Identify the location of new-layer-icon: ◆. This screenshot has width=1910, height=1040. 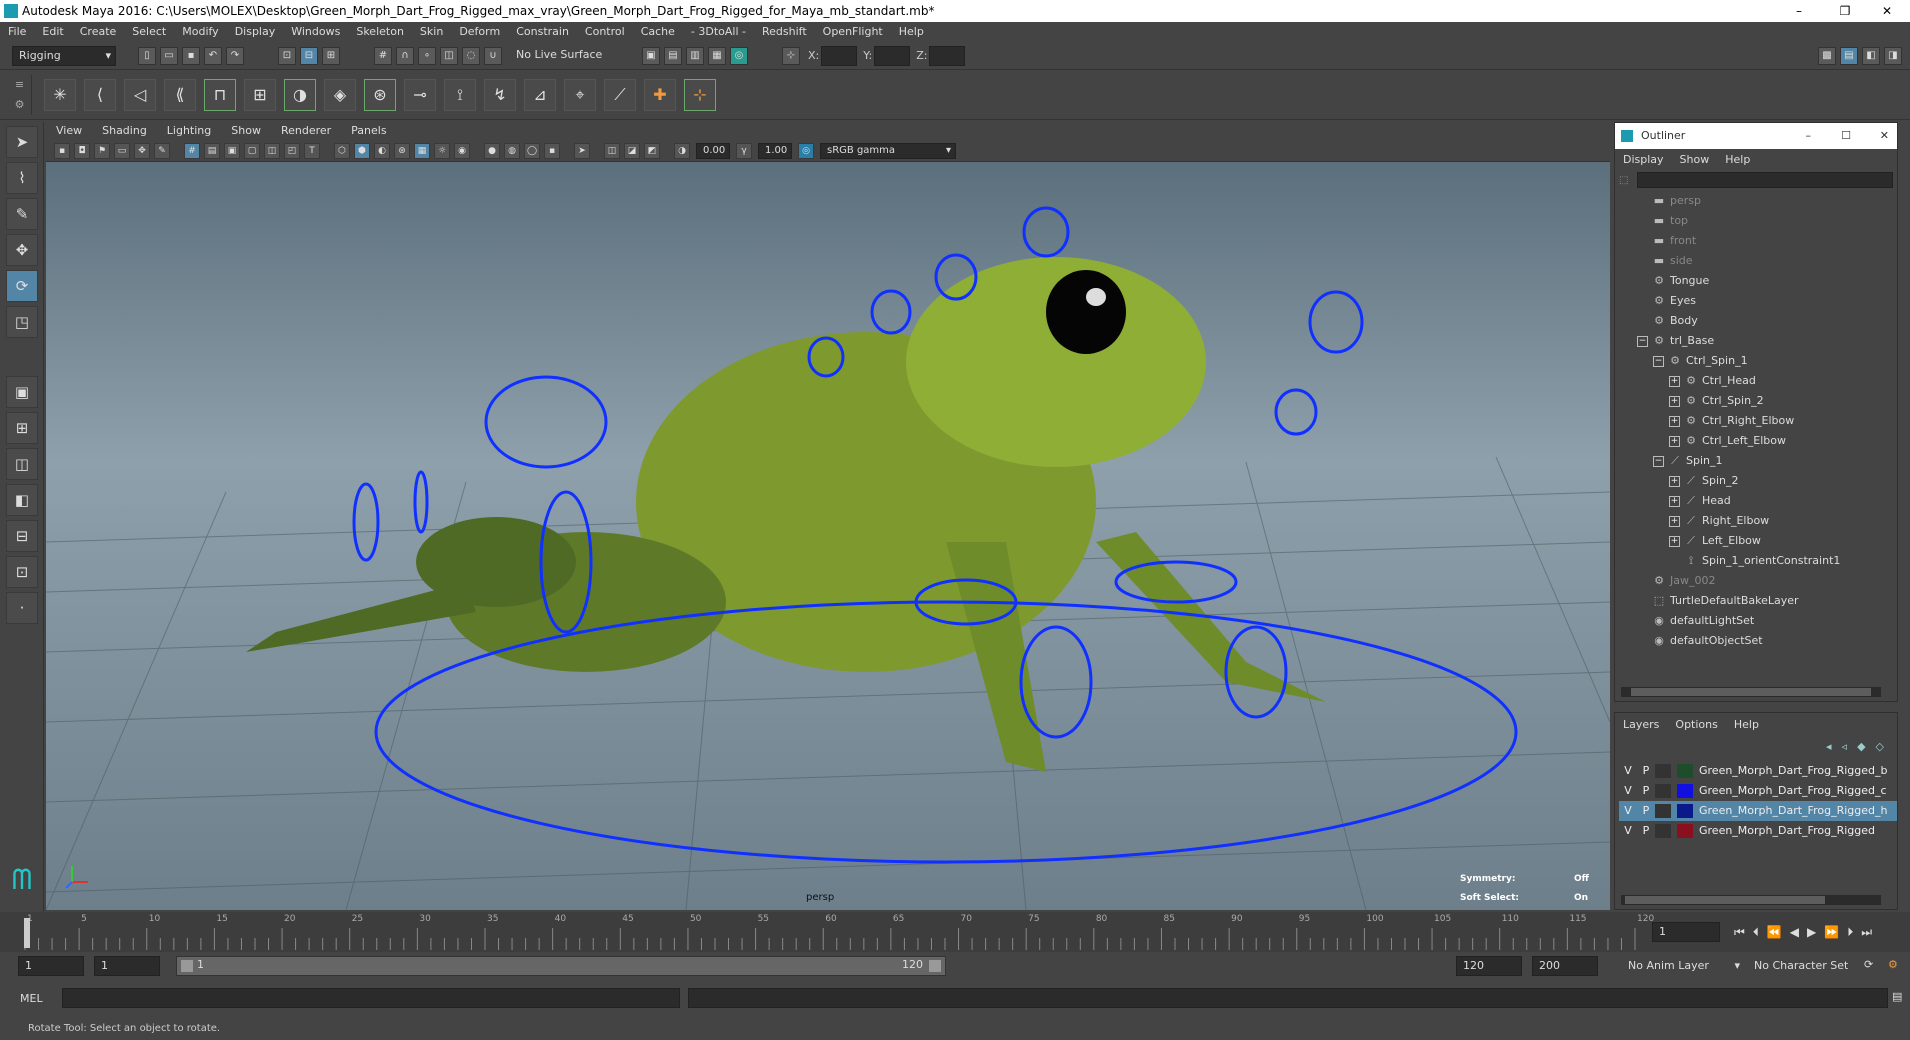
(1861, 746).